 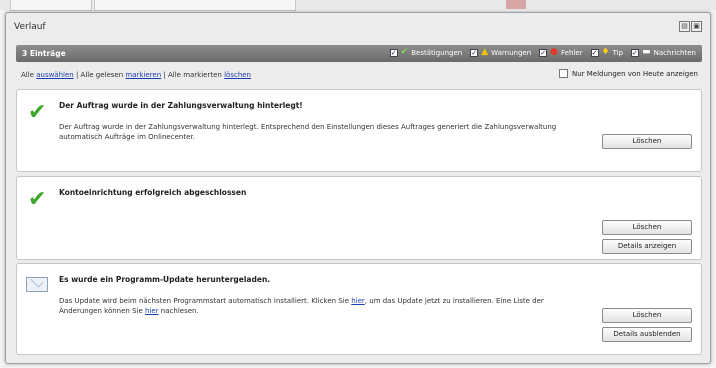 I want to click on message-icon: ▬, so click(x=646, y=52).